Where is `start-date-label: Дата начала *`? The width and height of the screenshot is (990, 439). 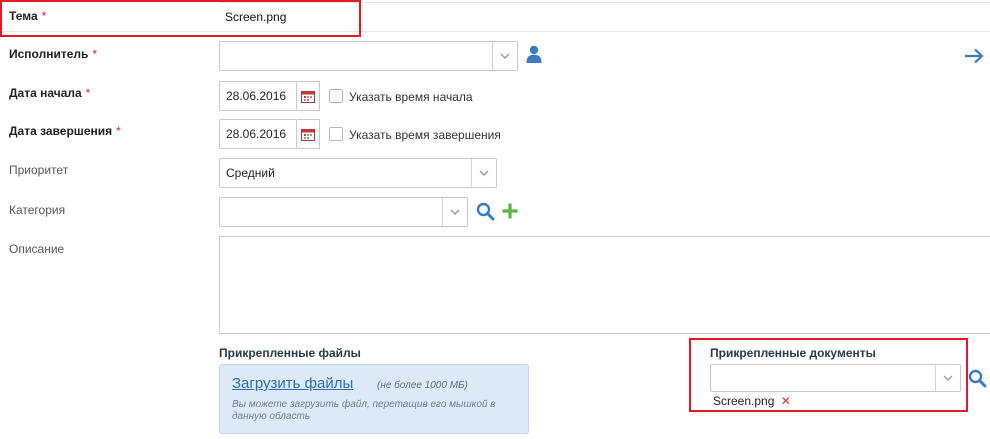 start-date-label: Дата начала * is located at coordinates (50, 93).